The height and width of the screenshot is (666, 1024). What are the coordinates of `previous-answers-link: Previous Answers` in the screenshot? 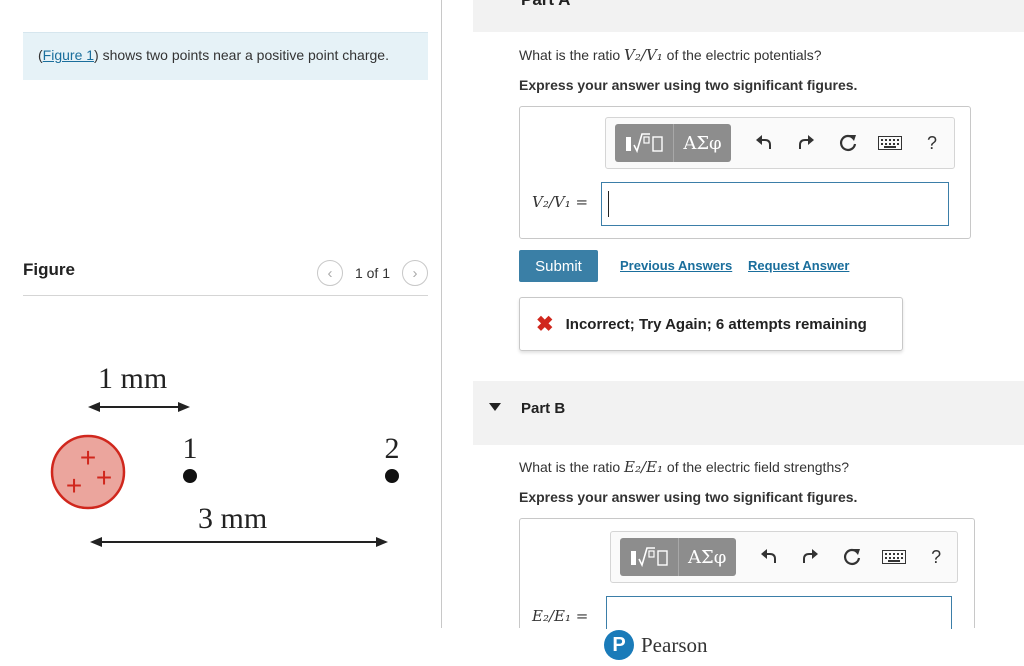 It's located at (676, 265).